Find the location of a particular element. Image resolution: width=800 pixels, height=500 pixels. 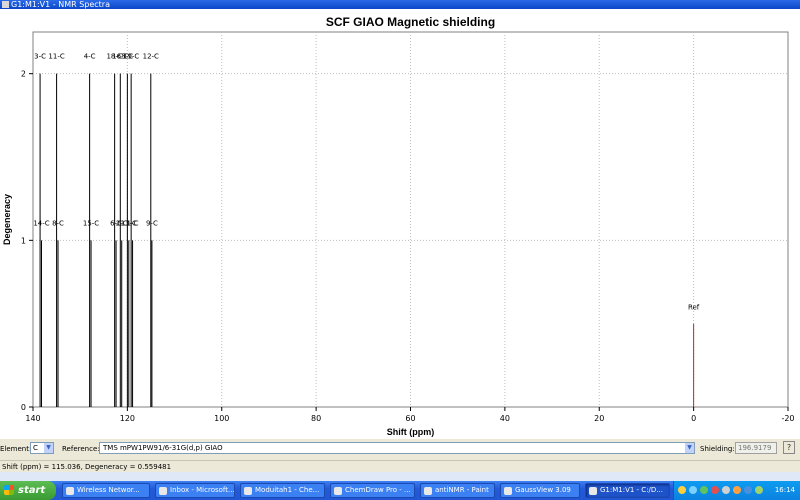

help-tray-icon is located at coordinates (682, 490).